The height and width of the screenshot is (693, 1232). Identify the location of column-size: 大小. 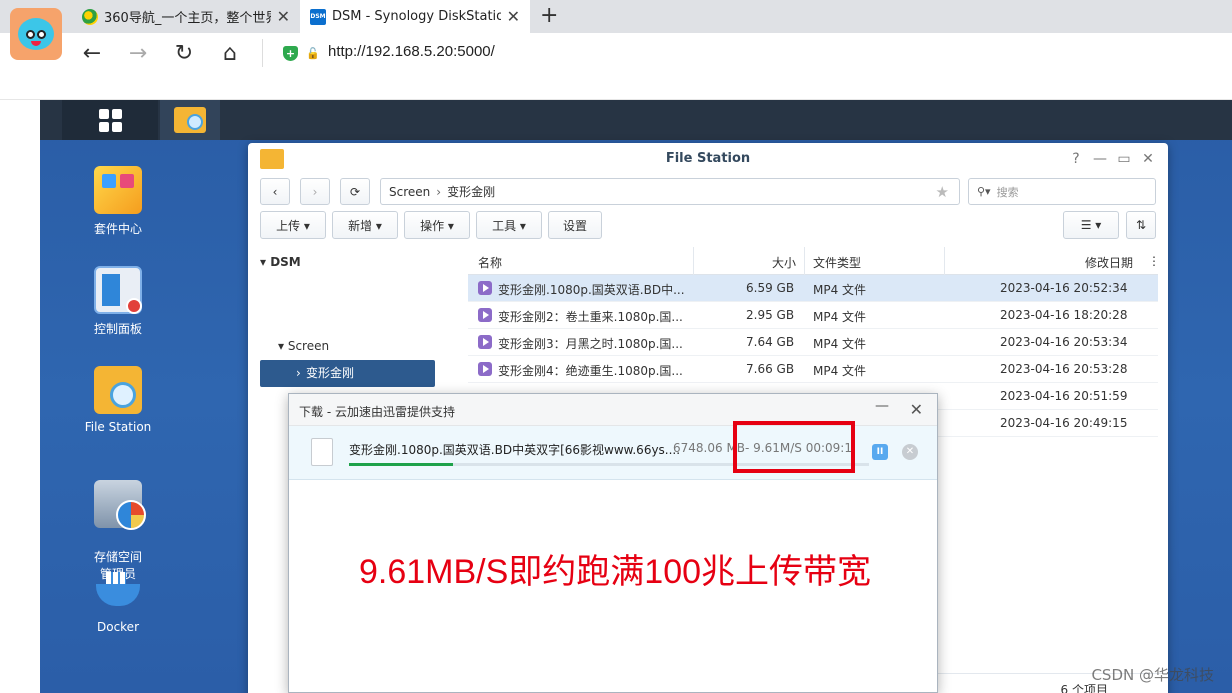
(784, 262).